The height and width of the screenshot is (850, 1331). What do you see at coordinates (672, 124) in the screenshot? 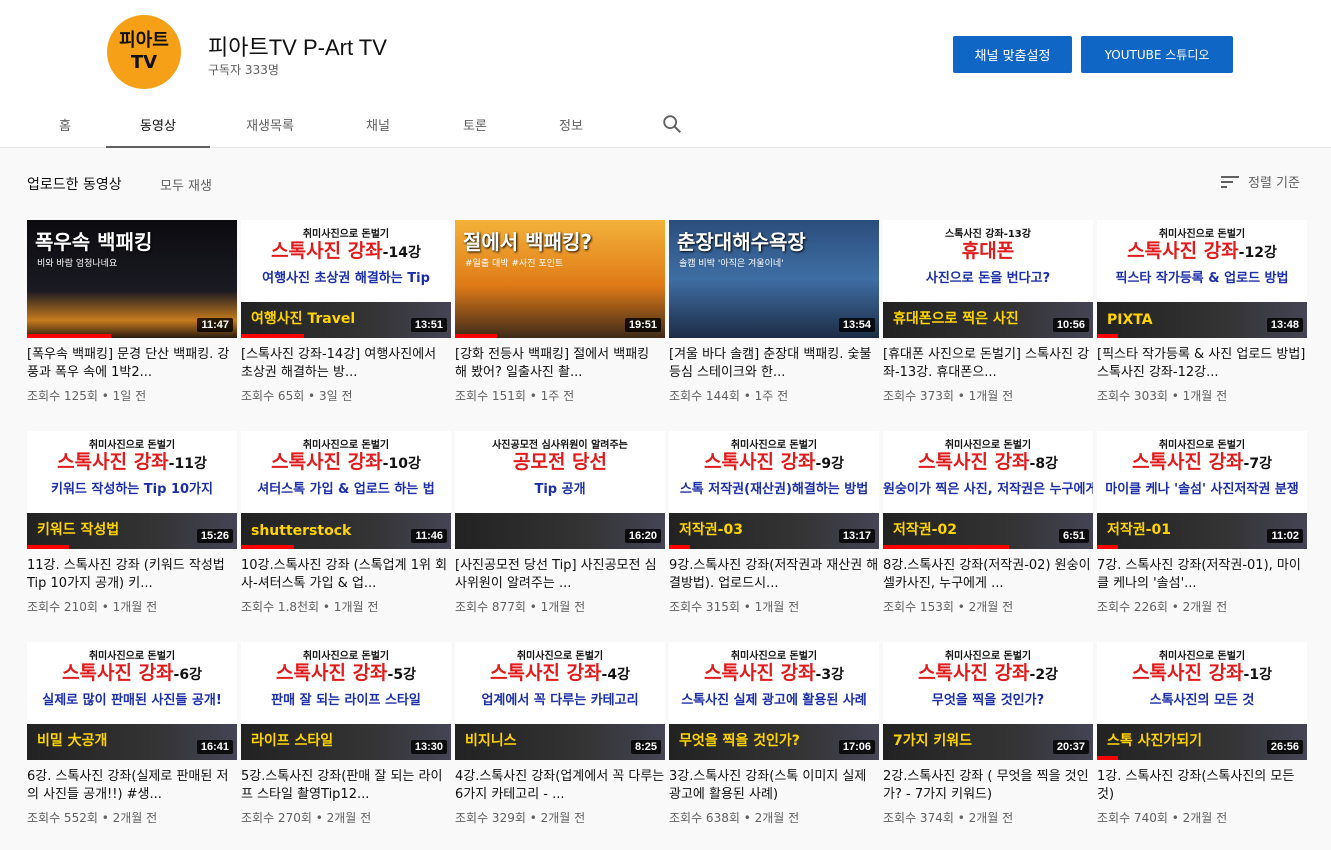
I see `search-icon` at bounding box center [672, 124].